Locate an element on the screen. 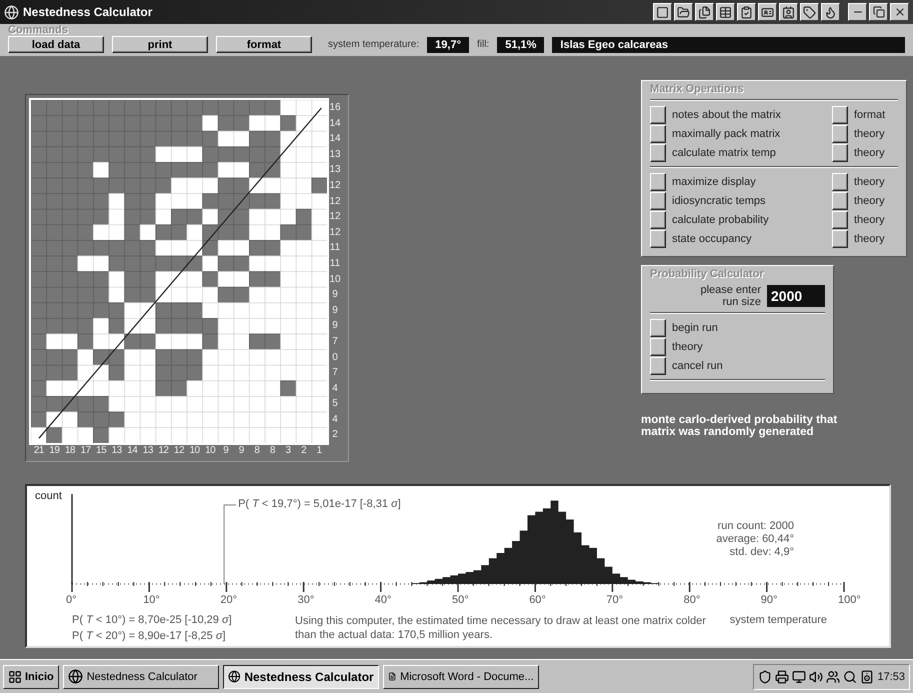  run-size-field: 2000 is located at coordinates (796, 296).